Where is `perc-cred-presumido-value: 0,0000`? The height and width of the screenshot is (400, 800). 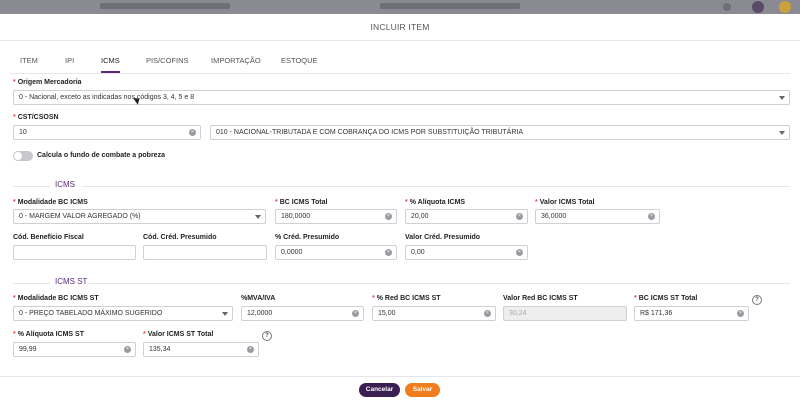
perc-cred-presumido-value: 0,0000 is located at coordinates (292, 252).